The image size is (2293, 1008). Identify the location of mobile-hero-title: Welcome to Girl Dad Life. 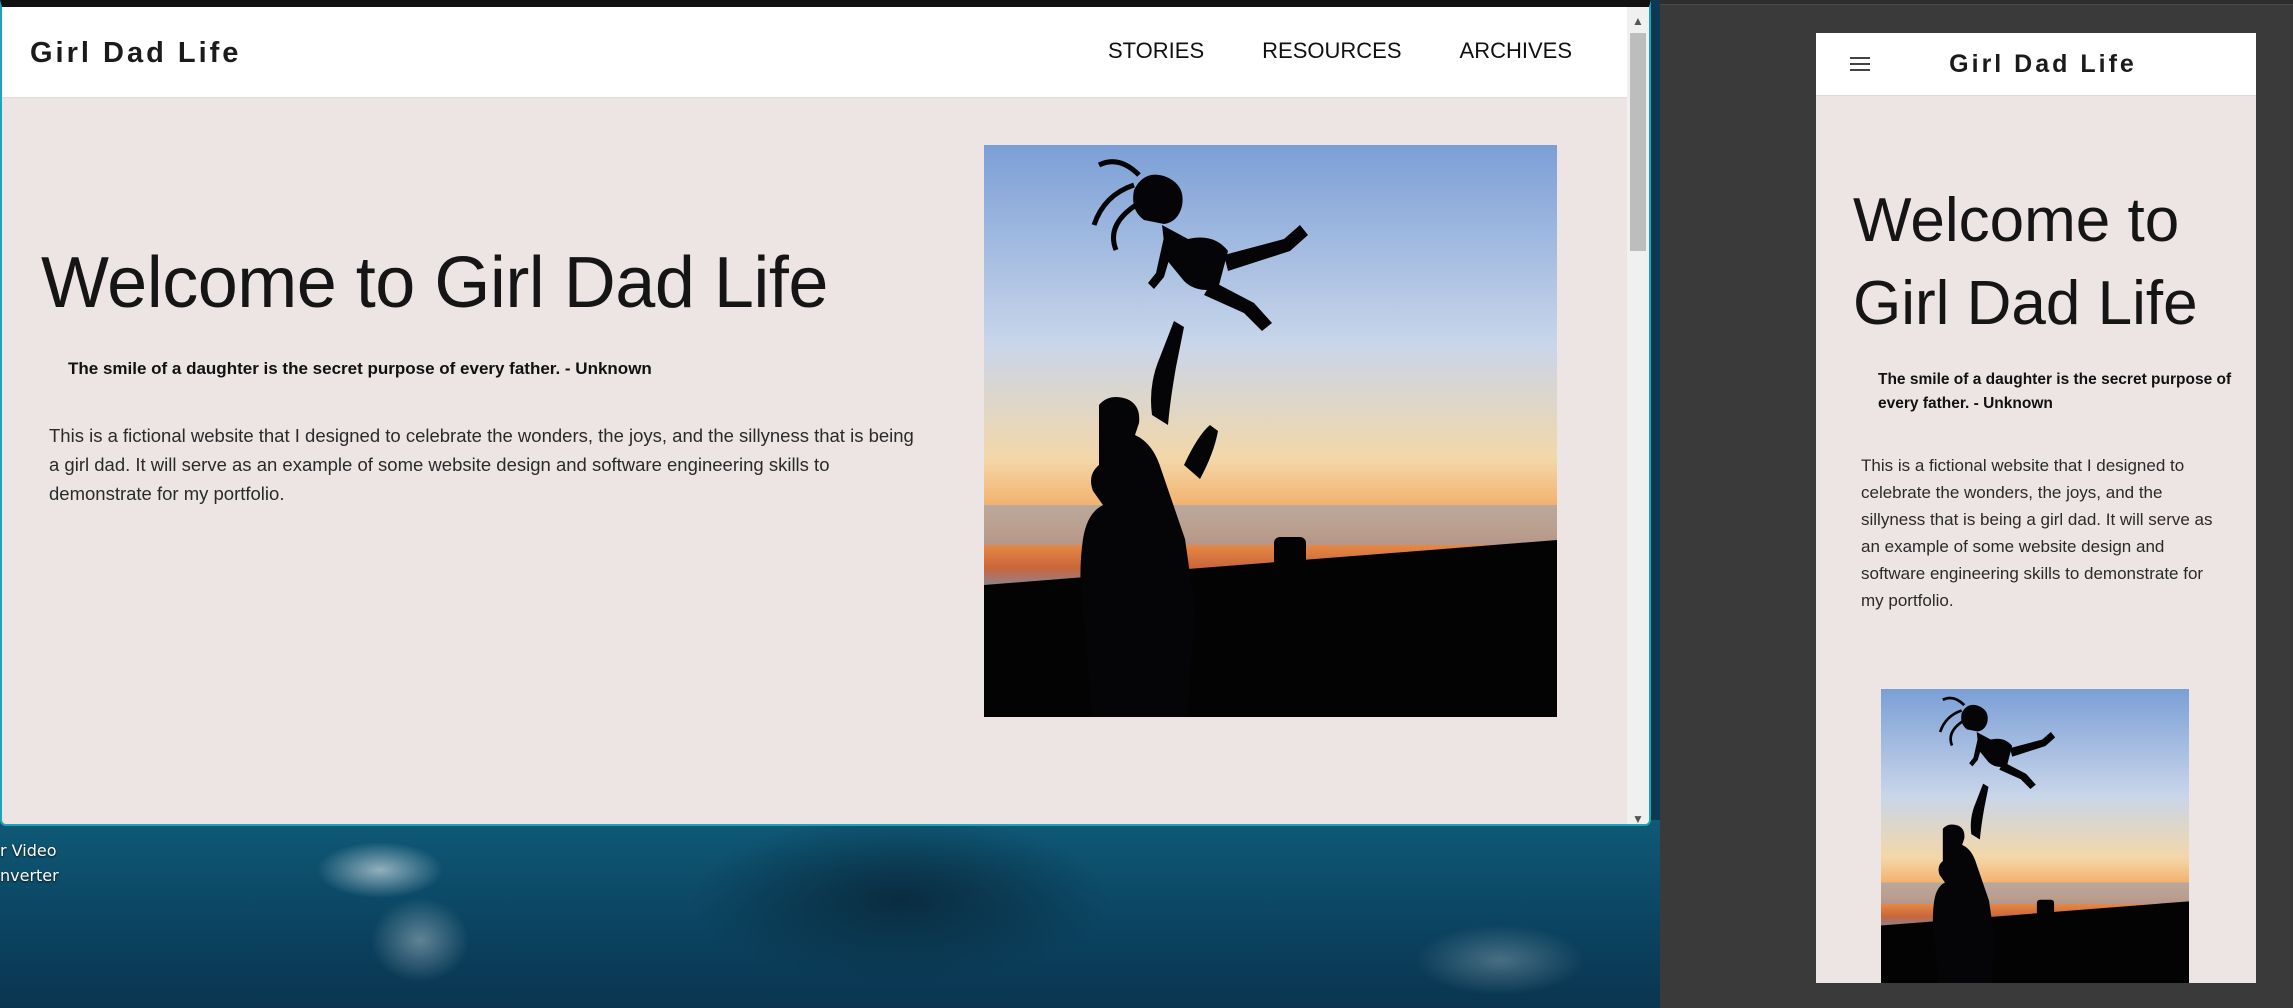
(2043, 262).